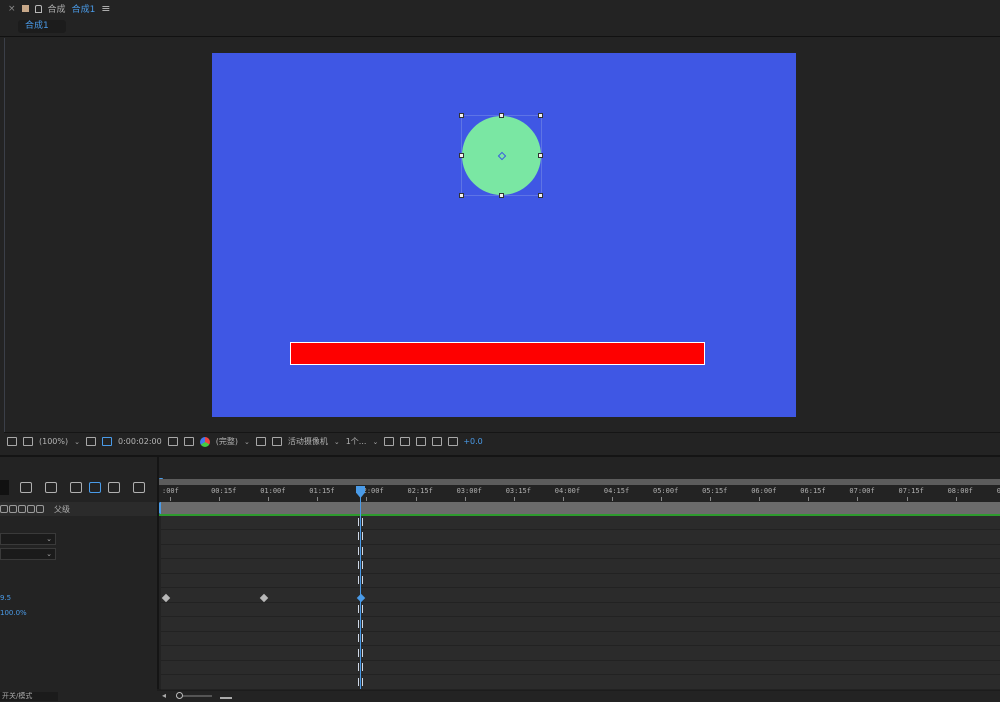 Image resolution: width=1000 pixels, height=702 pixels. Describe the element at coordinates (540, 195) in the screenshot. I see `transform-handle-br` at that location.